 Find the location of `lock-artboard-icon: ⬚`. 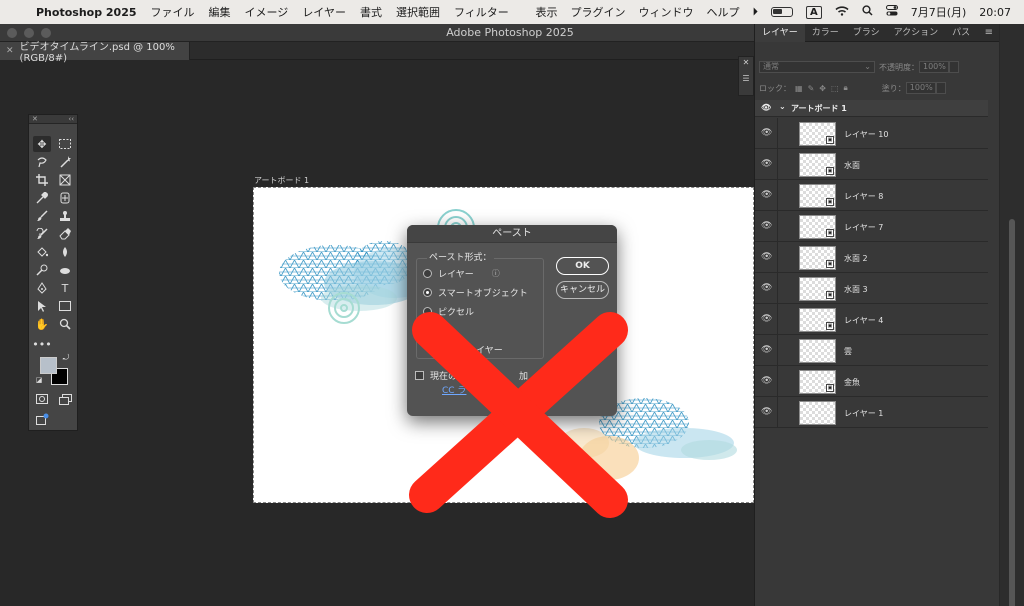

lock-artboard-icon: ⬚ is located at coordinates (835, 88).